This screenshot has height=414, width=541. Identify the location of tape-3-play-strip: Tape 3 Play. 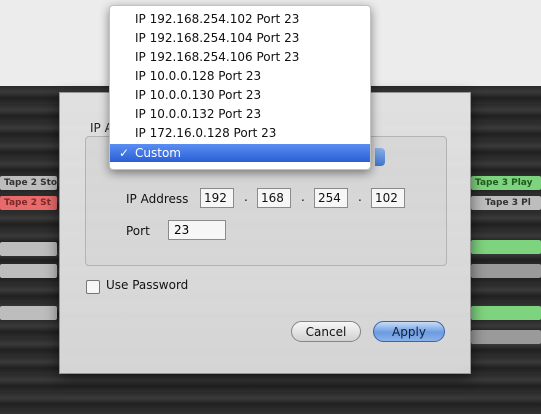
(506, 183).